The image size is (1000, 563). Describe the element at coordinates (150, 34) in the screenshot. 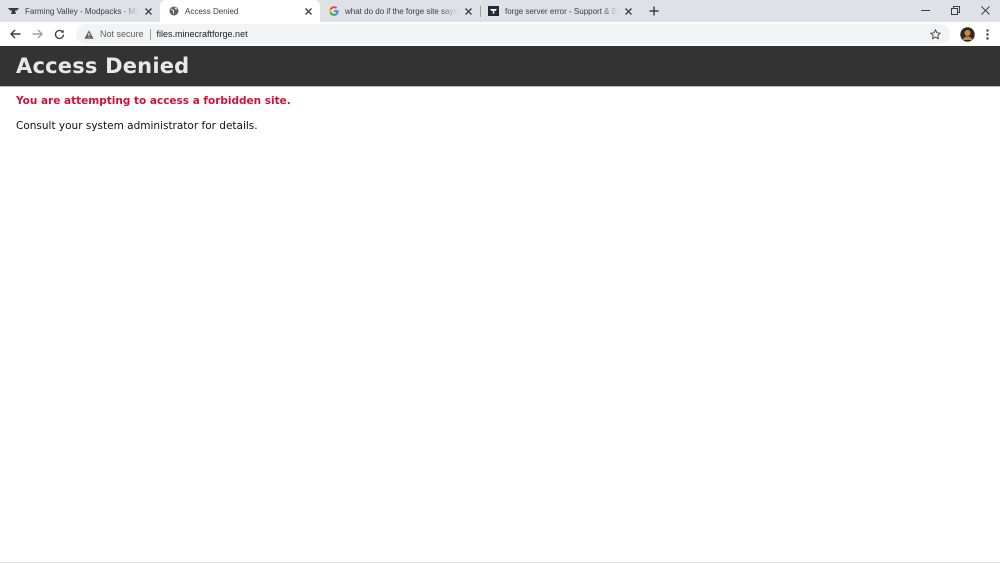

I see `address-divider` at that location.